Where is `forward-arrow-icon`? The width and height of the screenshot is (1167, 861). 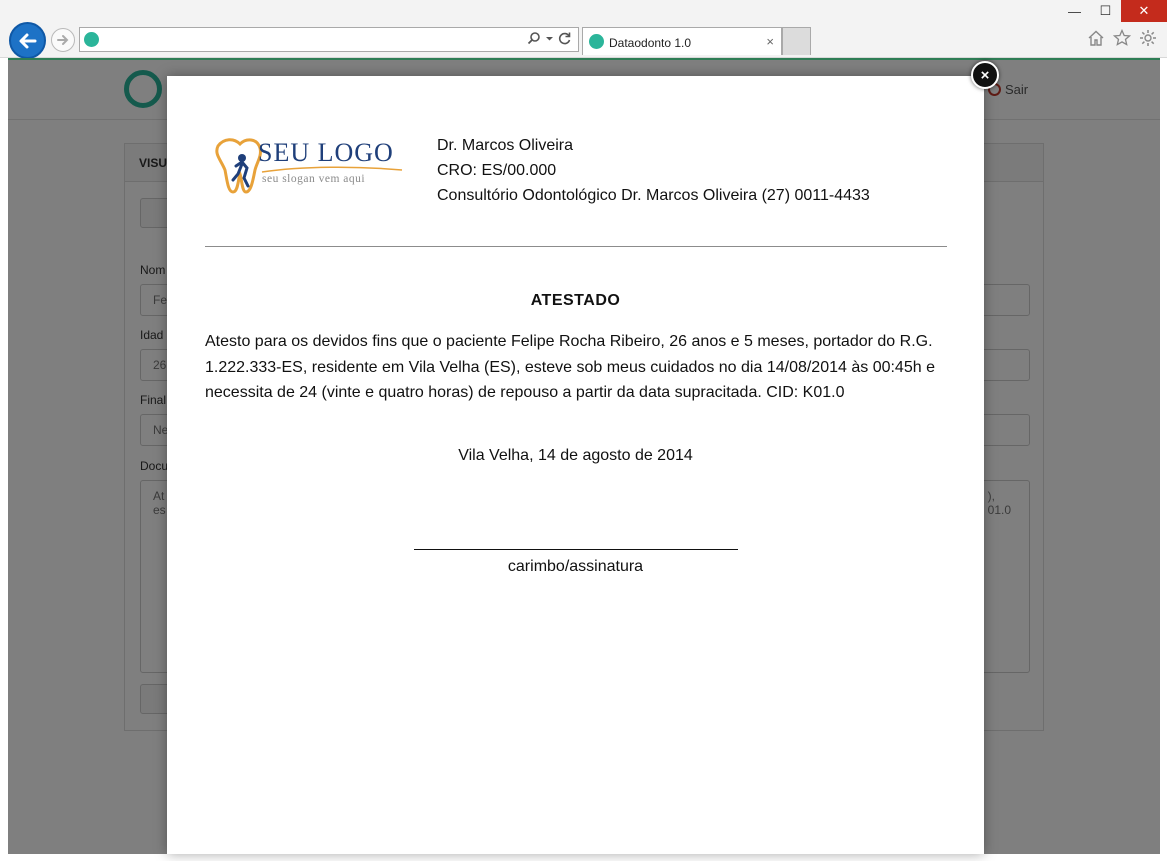
forward-arrow-icon is located at coordinates (63, 40).